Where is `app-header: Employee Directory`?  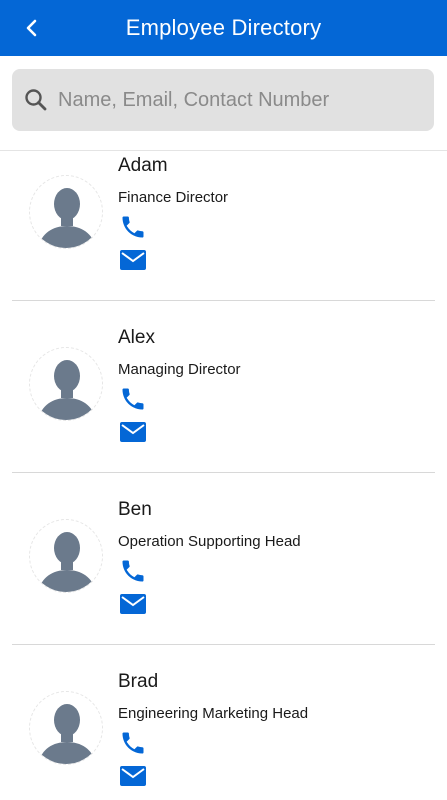 app-header: Employee Directory is located at coordinates (223, 28).